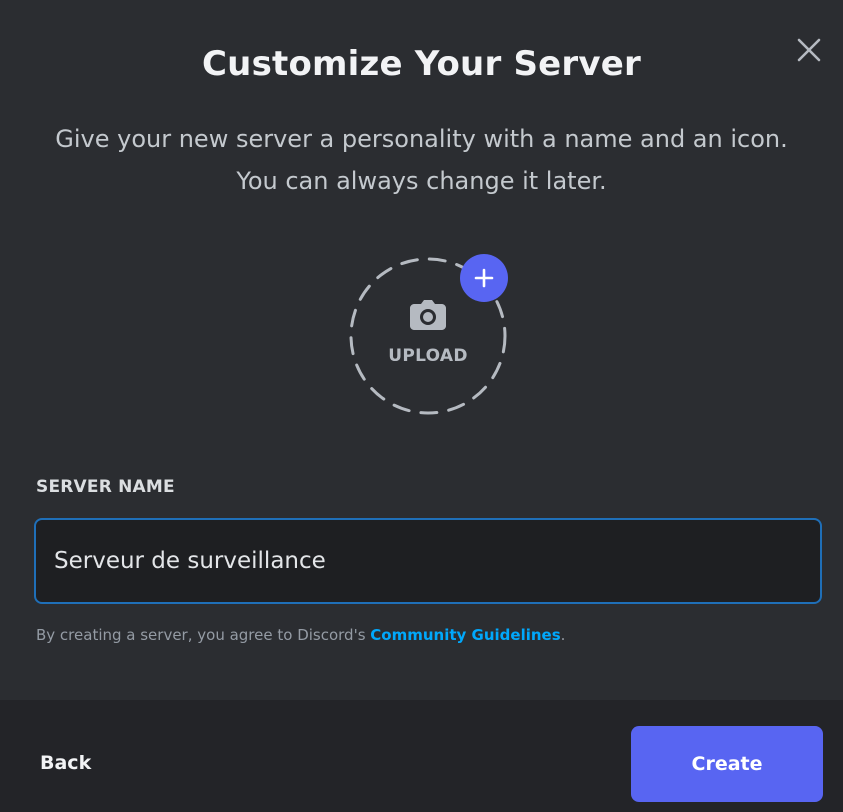 This screenshot has height=812, width=843. I want to click on plus-icon, so click(484, 278).